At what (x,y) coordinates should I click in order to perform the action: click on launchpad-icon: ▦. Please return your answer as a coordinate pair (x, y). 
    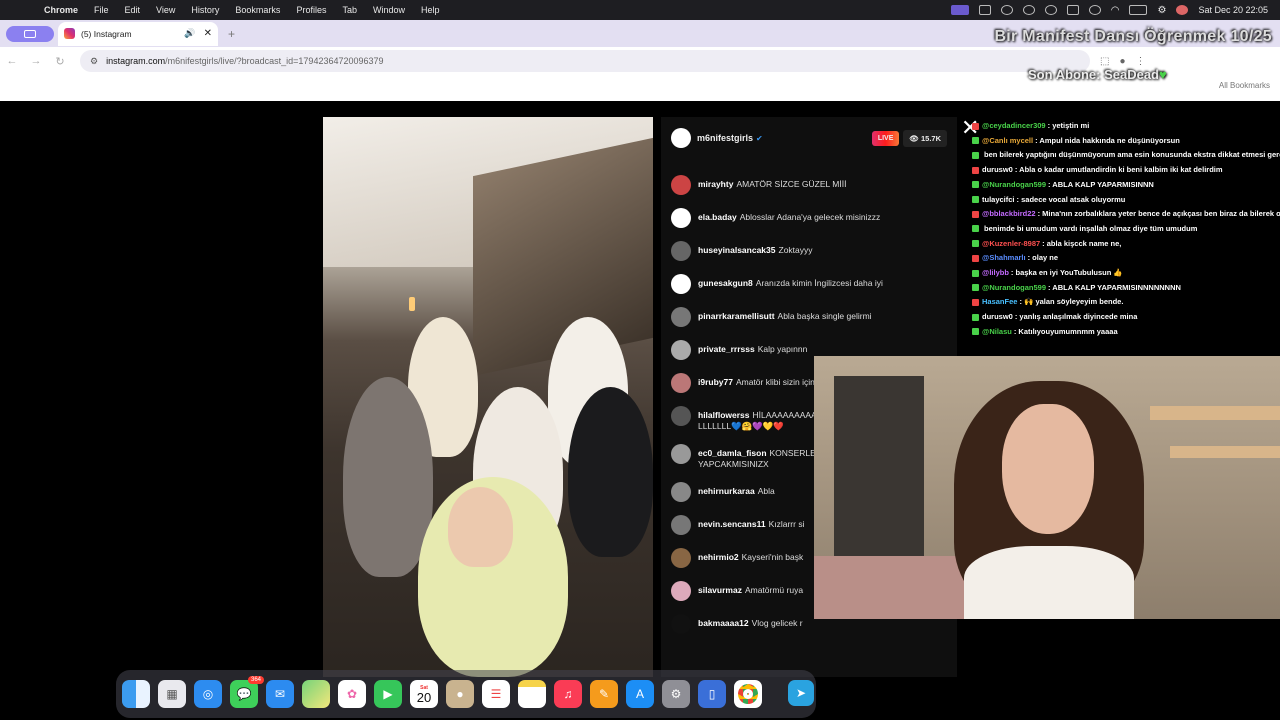
    Looking at the image, I should click on (172, 694).